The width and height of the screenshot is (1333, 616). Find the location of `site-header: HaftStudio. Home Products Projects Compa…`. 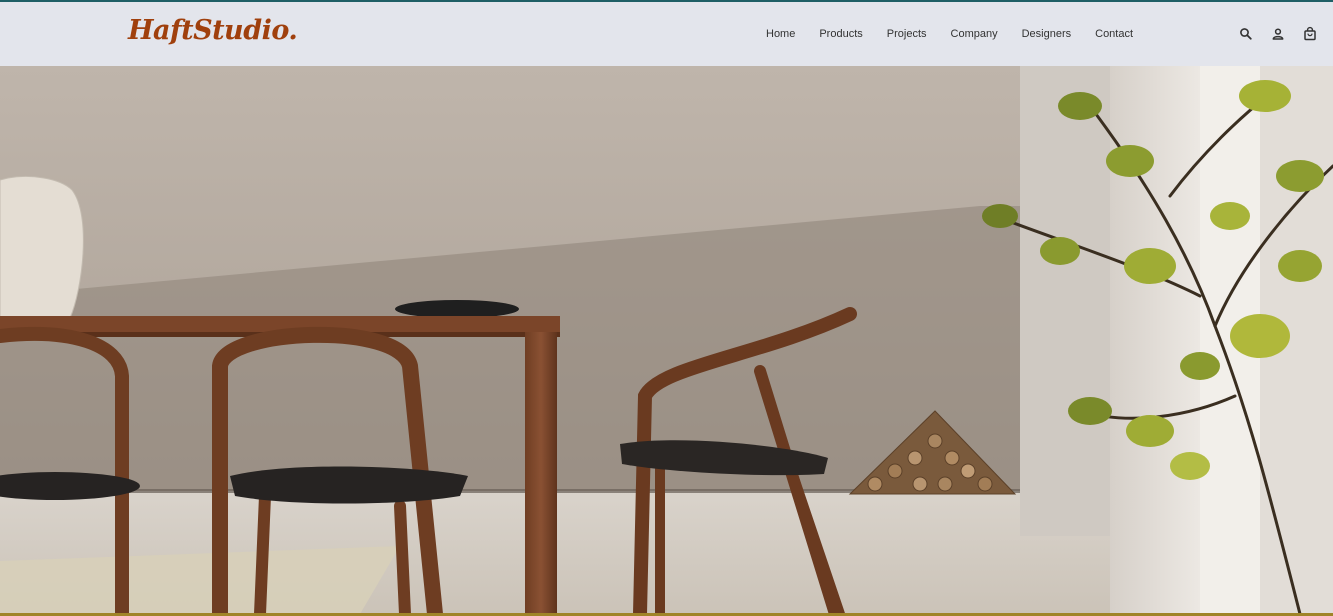

site-header: HaftStudio. Home Products Projects Compa… is located at coordinates (666, 34).